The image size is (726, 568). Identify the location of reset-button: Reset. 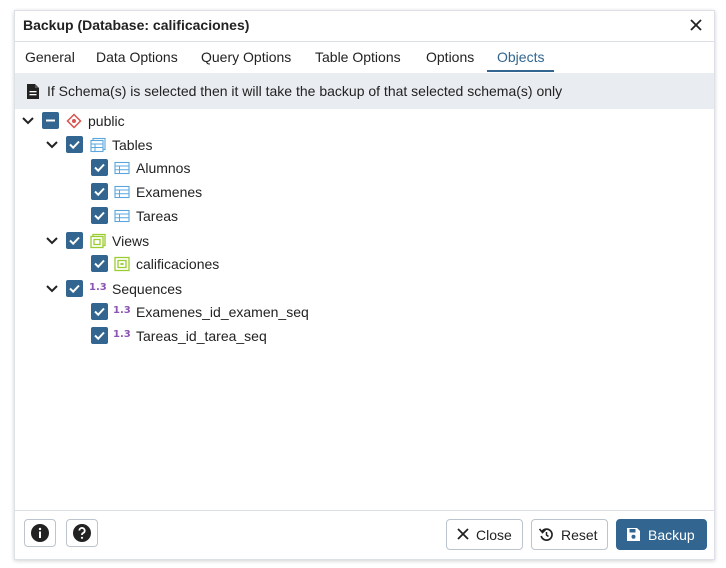
(569, 534).